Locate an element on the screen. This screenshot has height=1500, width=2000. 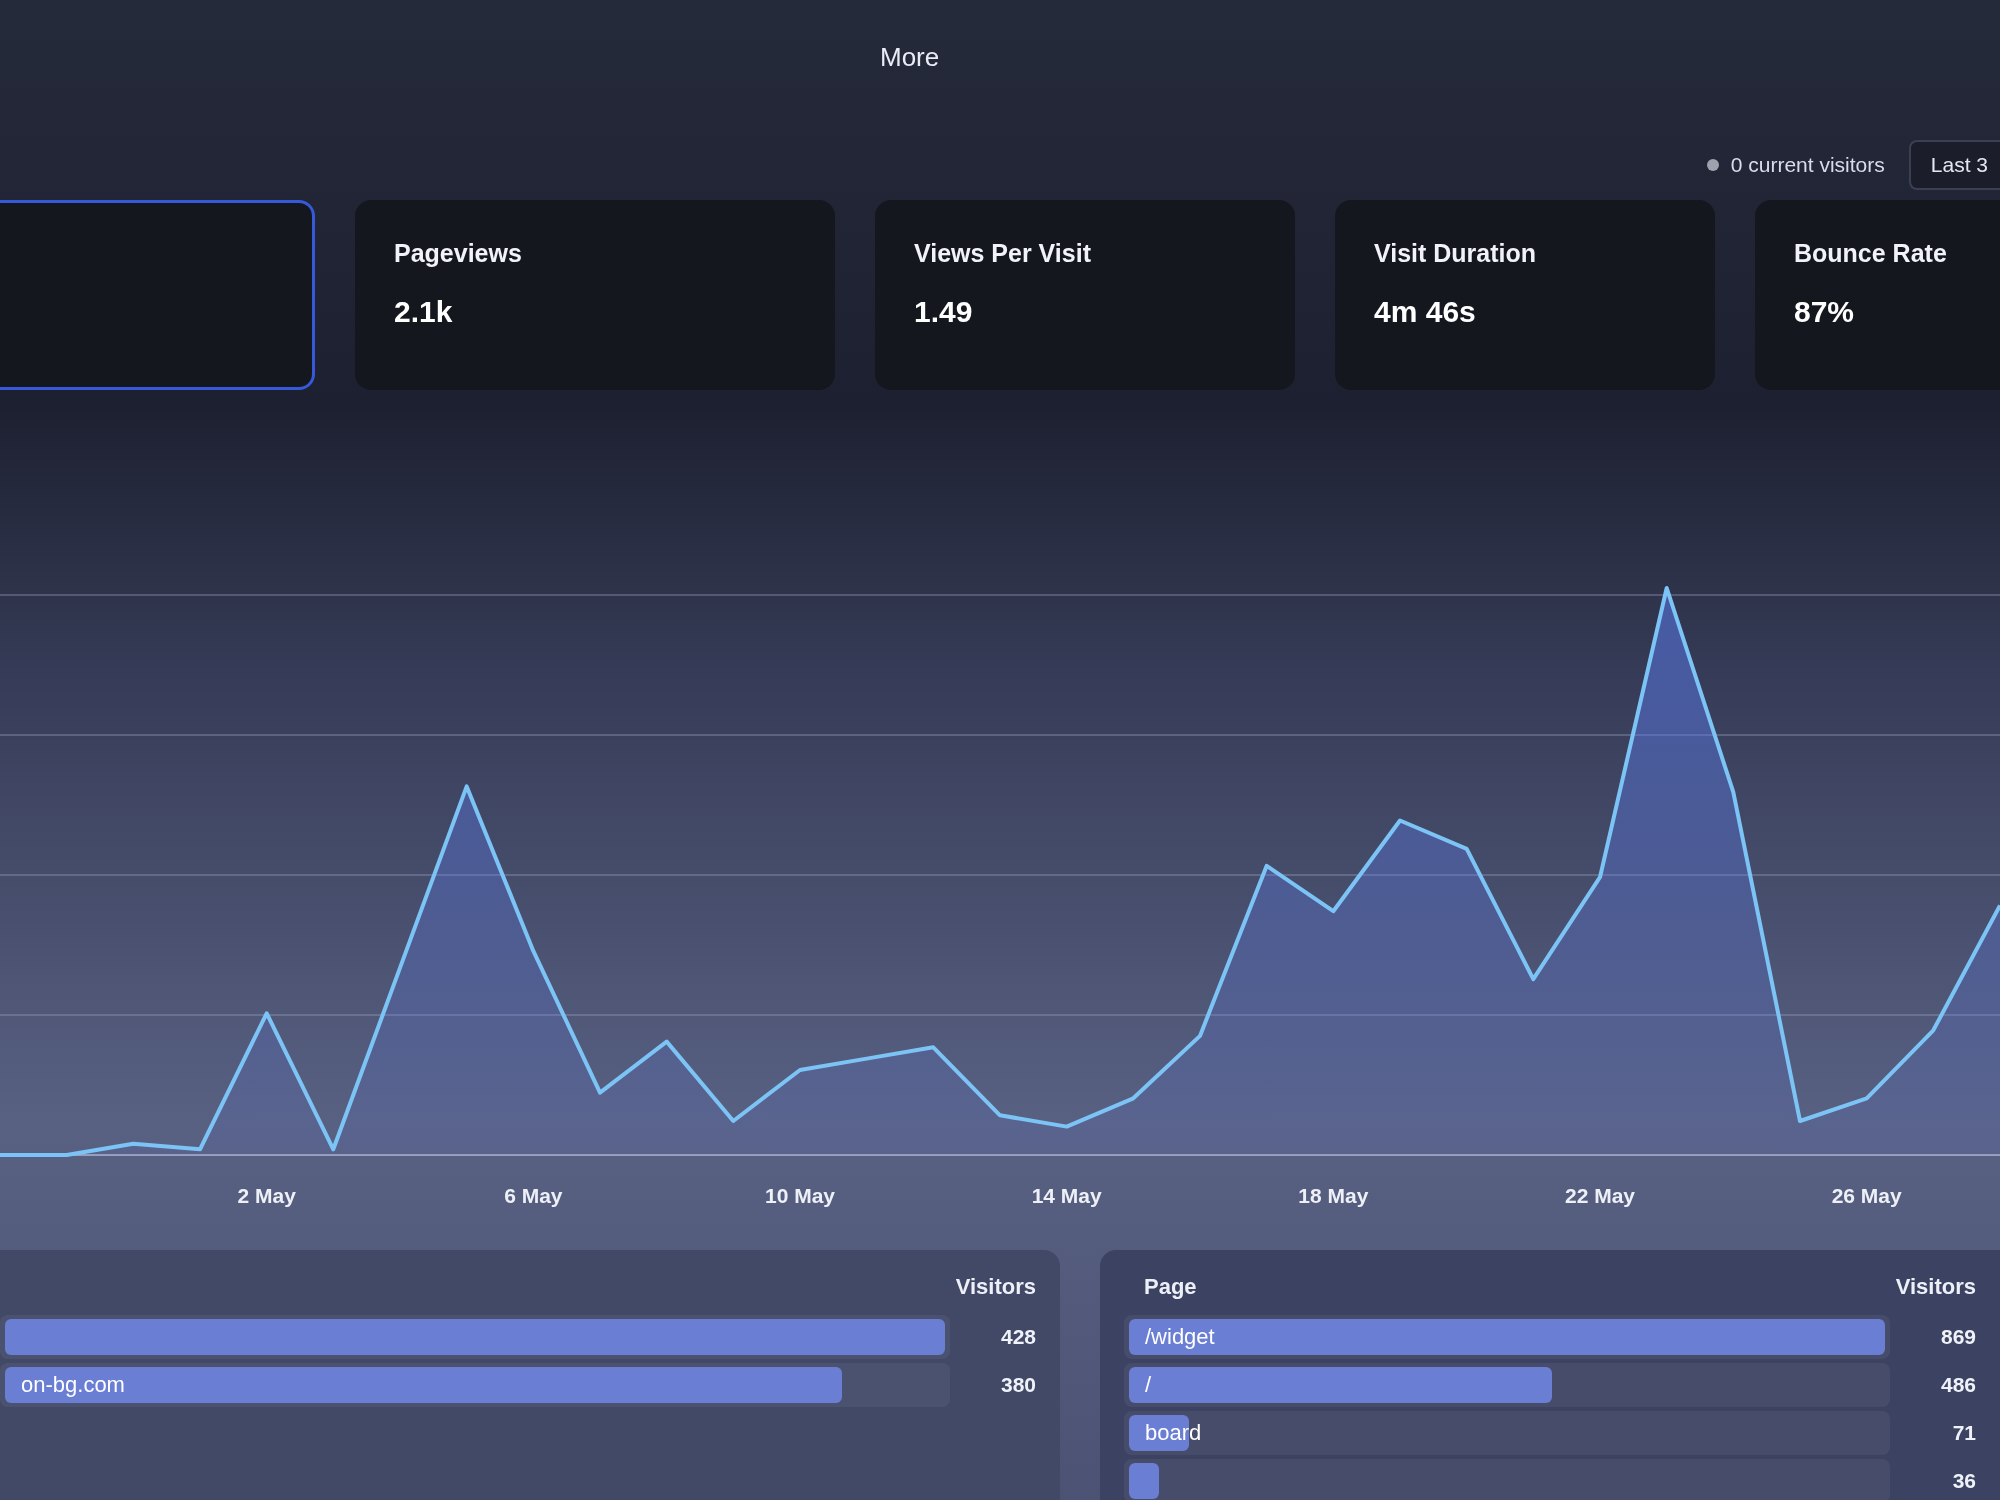
nav-link: More is located at coordinates (910, 57).